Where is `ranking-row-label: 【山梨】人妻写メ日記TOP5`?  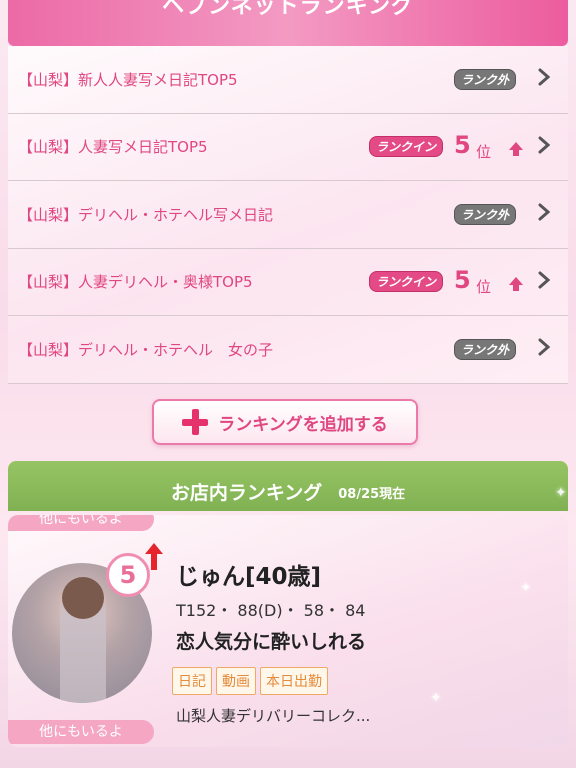 ranking-row-label: 【山梨】人妻写メ日記TOP5 is located at coordinates (113, 147).